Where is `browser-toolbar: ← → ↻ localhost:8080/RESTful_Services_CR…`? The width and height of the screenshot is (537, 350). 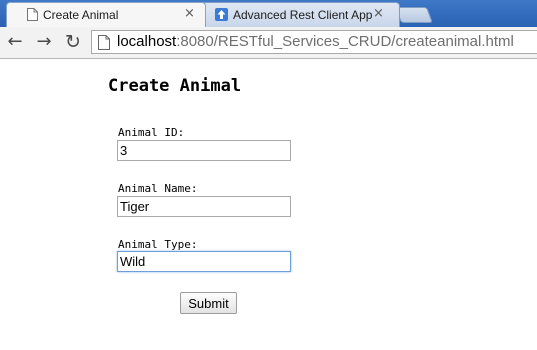 browser-toolbar: ← → ↻ localhost:8080/RESTful_Services_CR… is located at coordinates (268, 43).